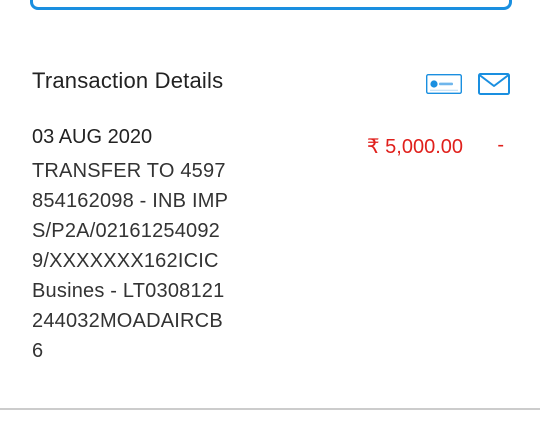 Image resolution: width=540 pixels, height=421 pixels. Describe the element at coordinates (444, 84) in the screenshot. I see `passbook-icon` at that location.